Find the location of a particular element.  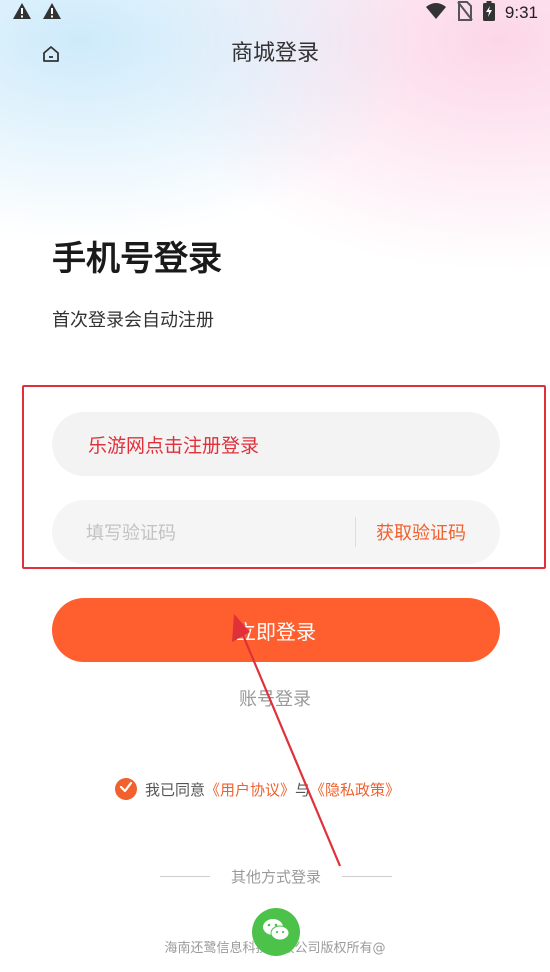

account-login-link: 账号登录 is located at coordinates (275, 700).